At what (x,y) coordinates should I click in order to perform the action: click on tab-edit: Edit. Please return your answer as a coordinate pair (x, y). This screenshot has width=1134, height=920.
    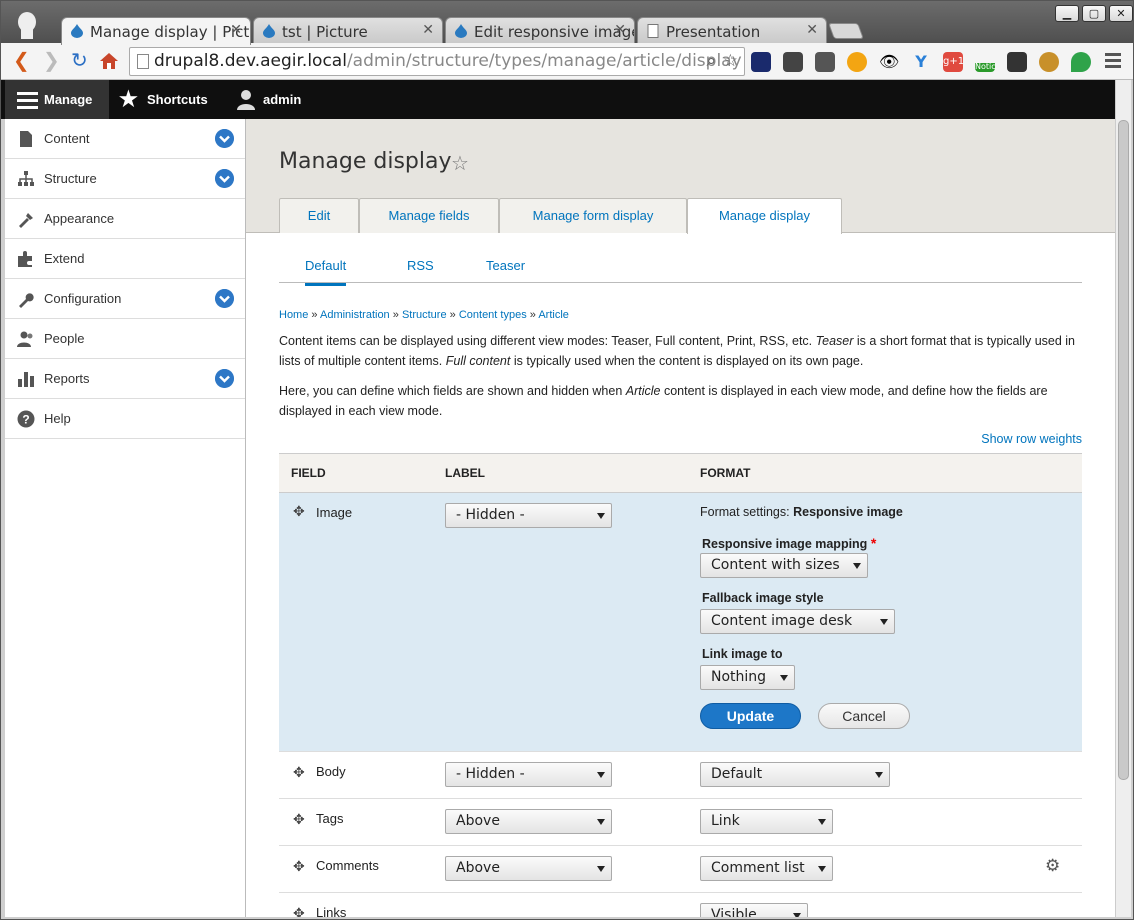
    Looking at the image, I should click on (319, 215).